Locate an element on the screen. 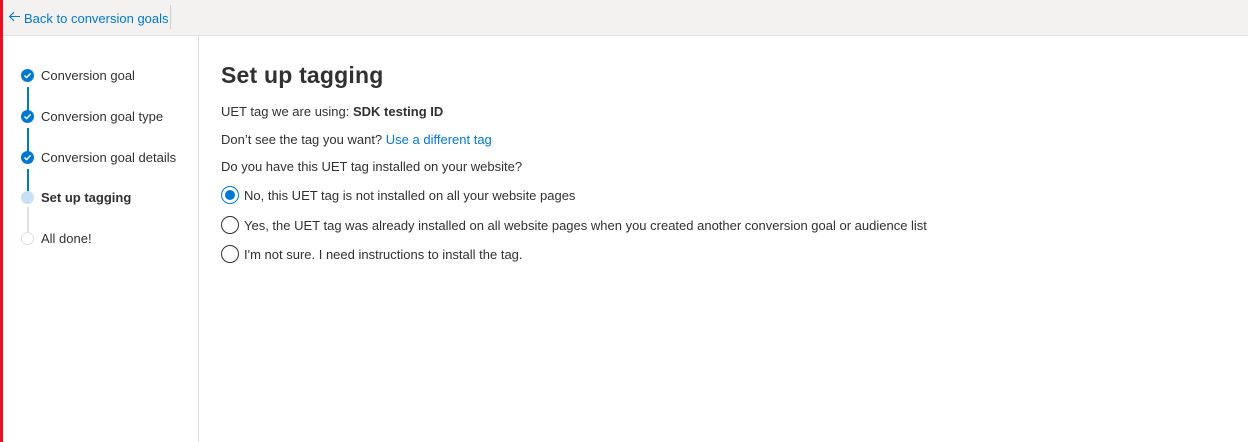 The height and width of the screenshot is (442, 1248). step-conversion-goal-type: Conversion goal type is located at coordinates (92, 116).